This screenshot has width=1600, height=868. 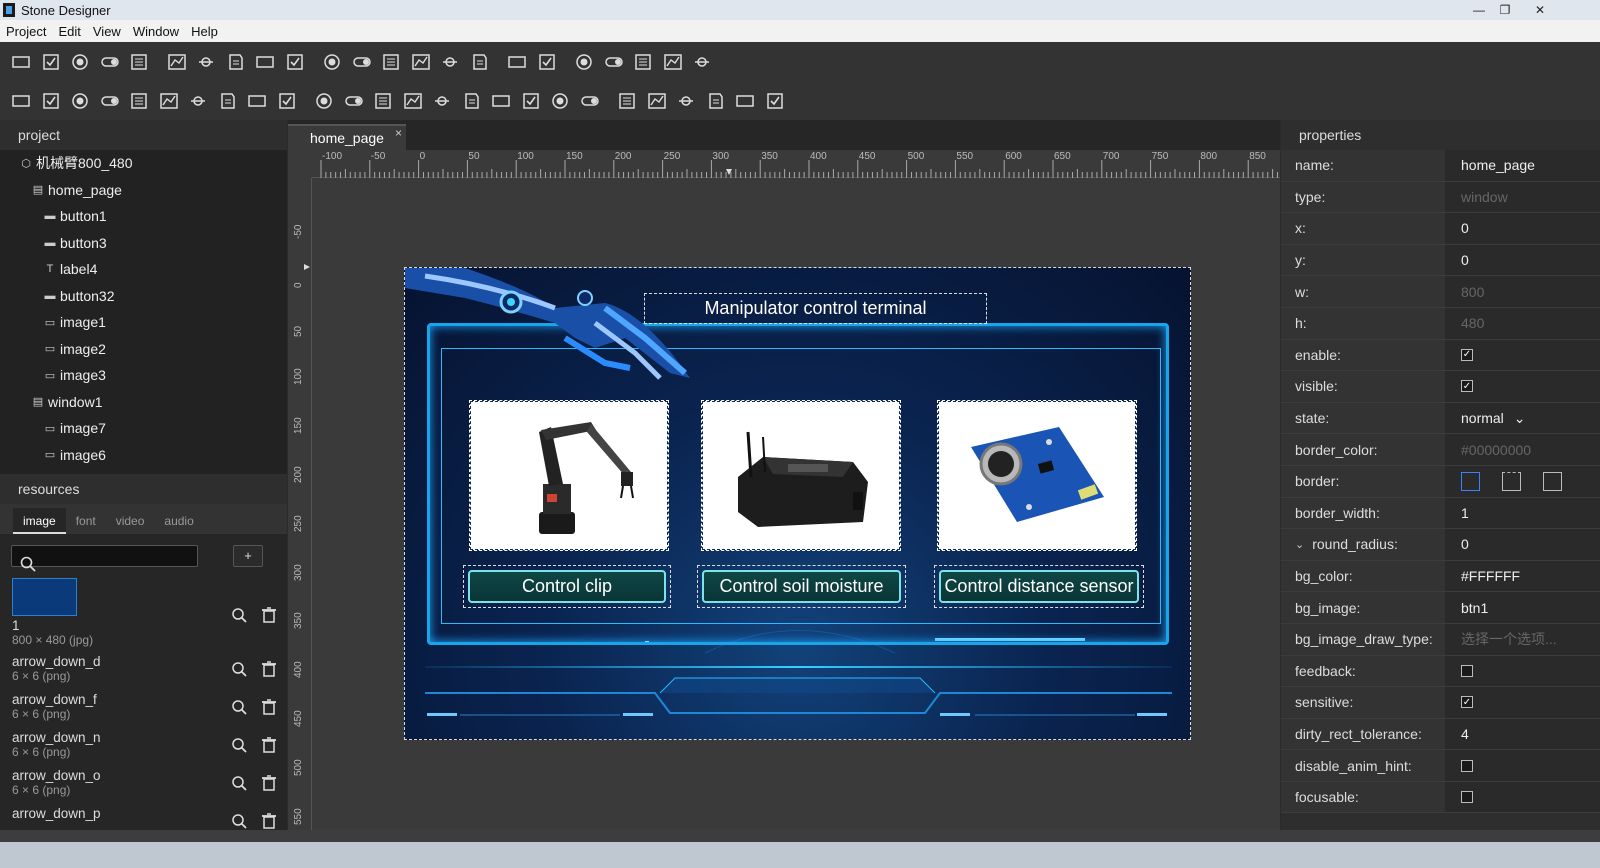 I want to click on resource-item: arrow_down_n 6 × 6 (png), so click(x=143, y=749).